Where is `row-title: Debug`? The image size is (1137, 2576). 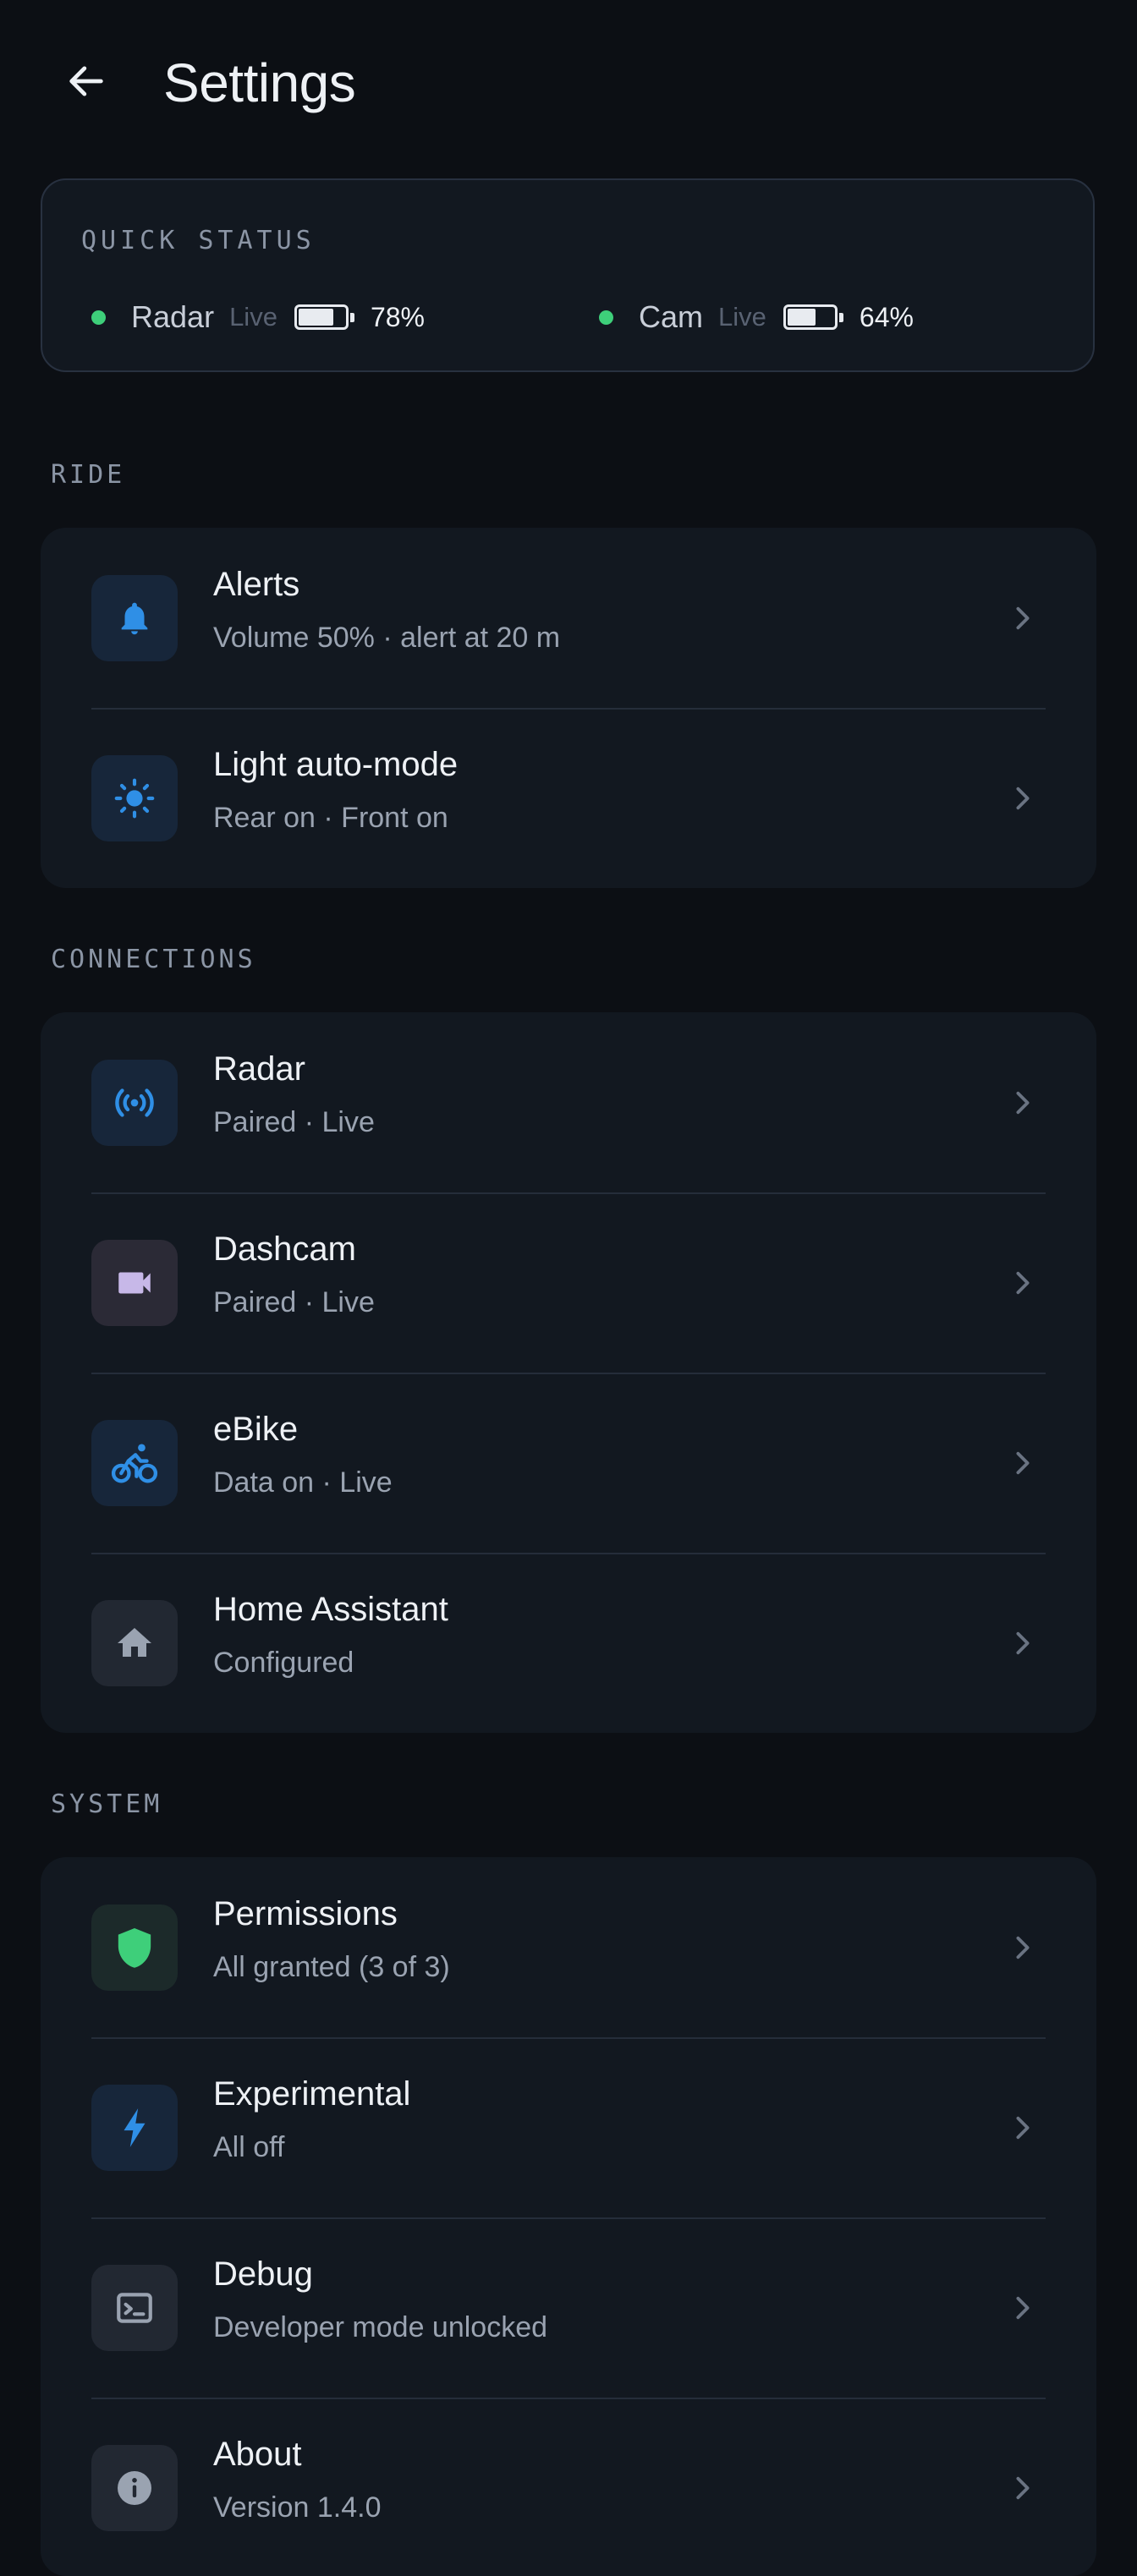 row-title: Debug is located at coordinates (263, 2274).